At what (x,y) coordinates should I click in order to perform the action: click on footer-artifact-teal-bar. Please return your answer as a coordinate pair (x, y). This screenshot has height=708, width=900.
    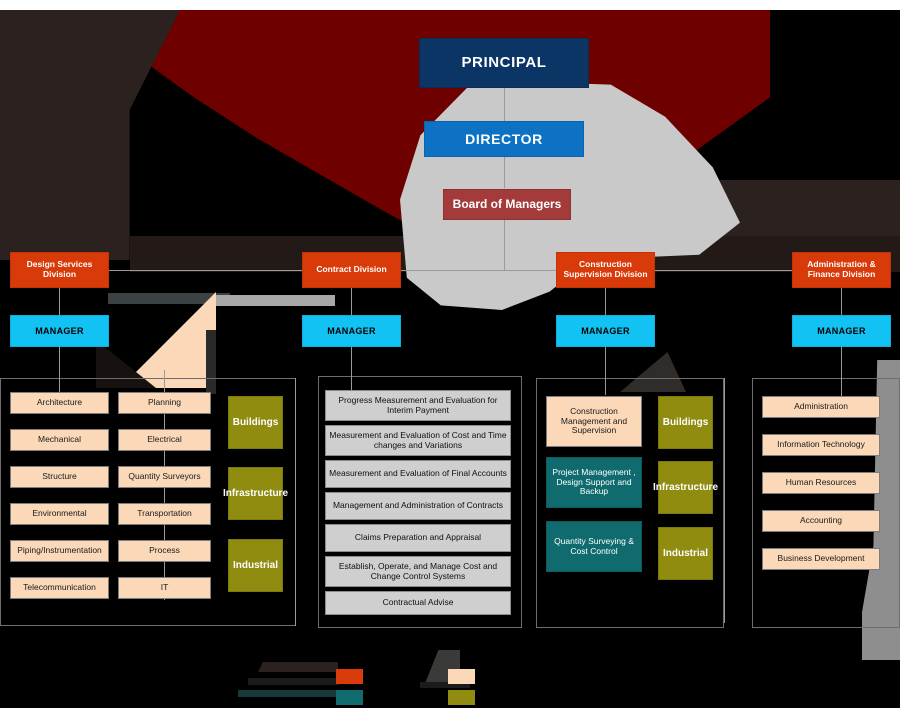
    Looking at the image, I should click on (288, 693).